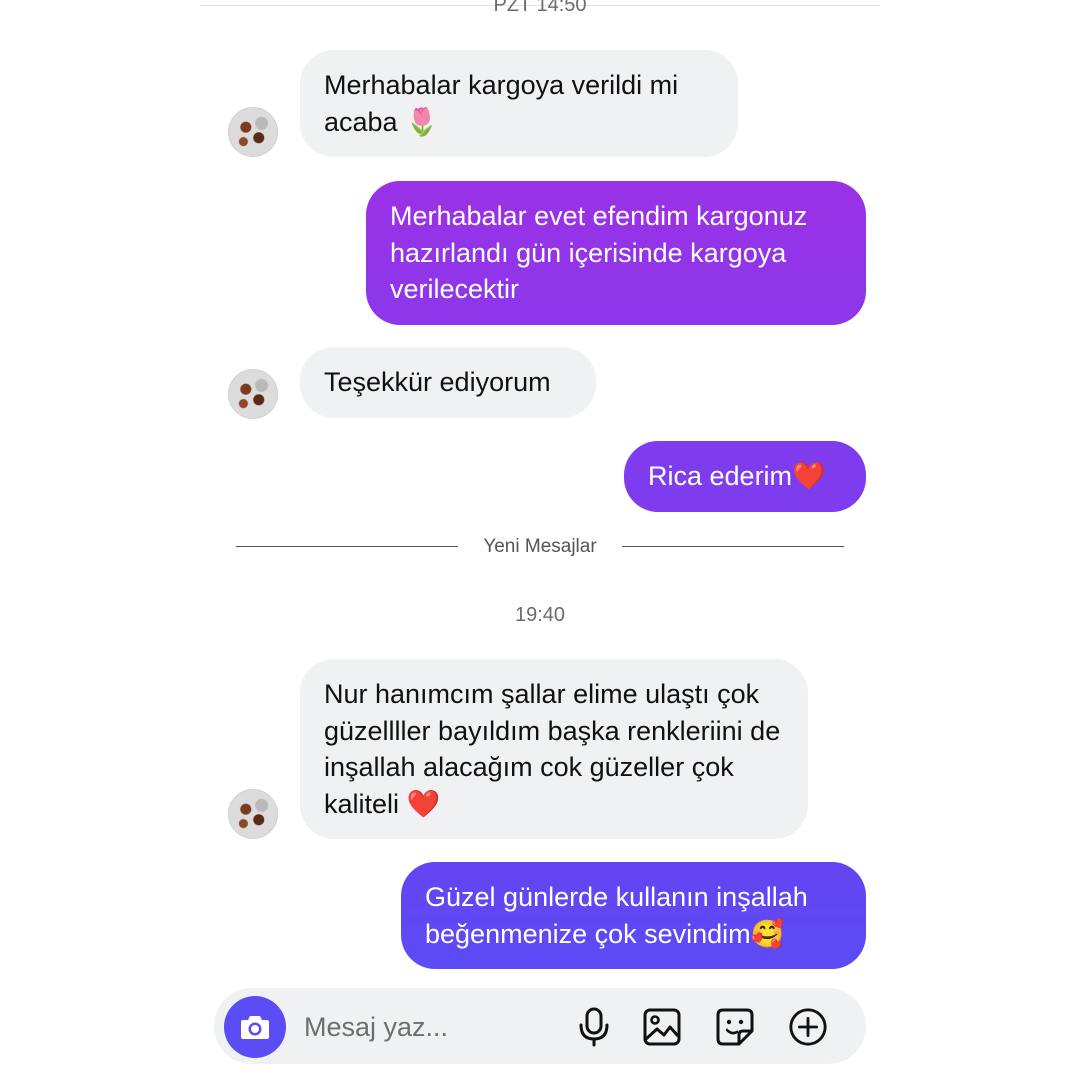 The height and width of the screenshot is (1080, 1080). Describe the element at coordinates (437, 382) in the screenshot. I see `message-text: Teşekkür ediyorum` at that location.